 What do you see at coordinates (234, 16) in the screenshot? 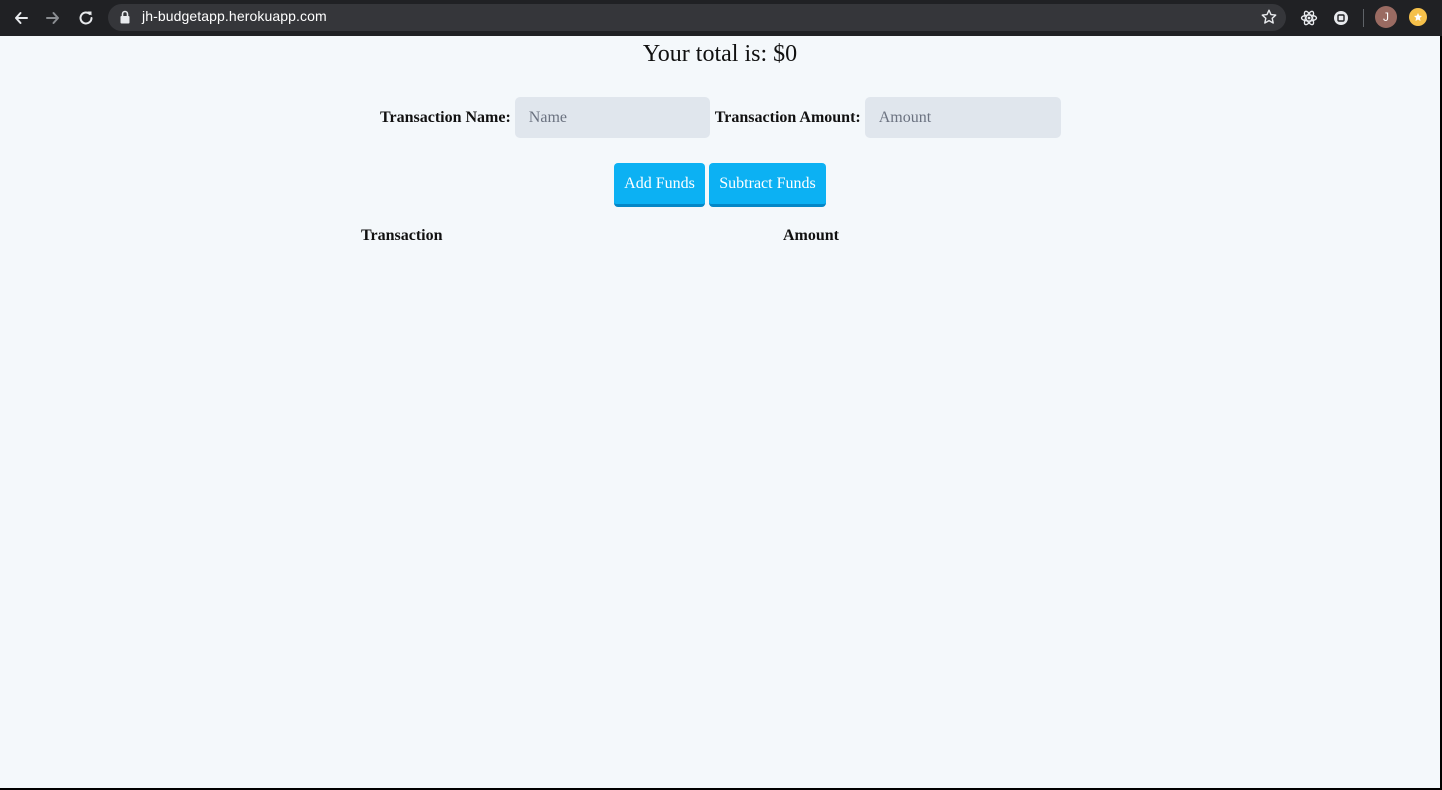
I see `url-text: jh-budgetapp.herokuapp.com` at bounding box center [234, 16].